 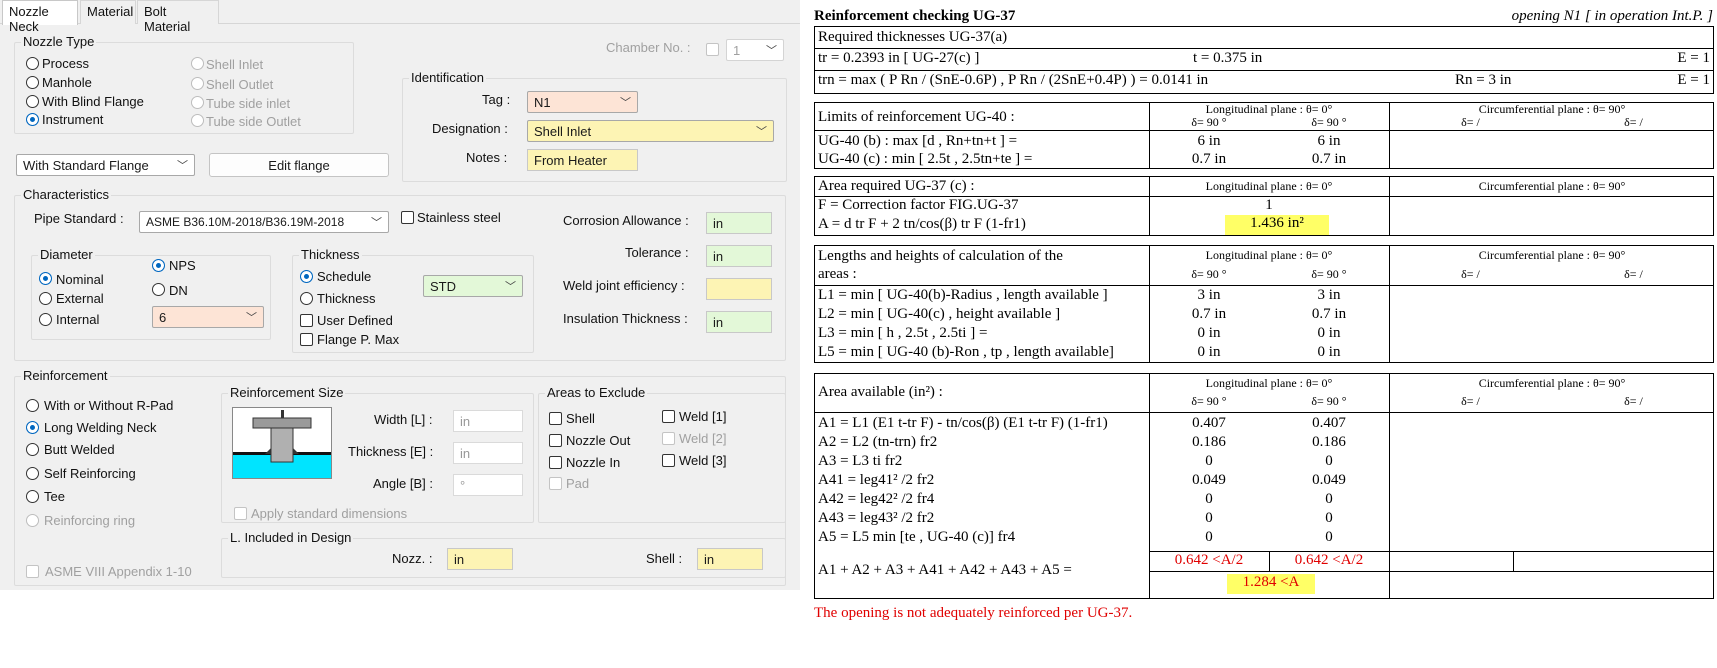 What do you see at coordinates (355, 320) in the screenshot?
I see `label-user-defined: User Defined` at bounding box center [355, 320].